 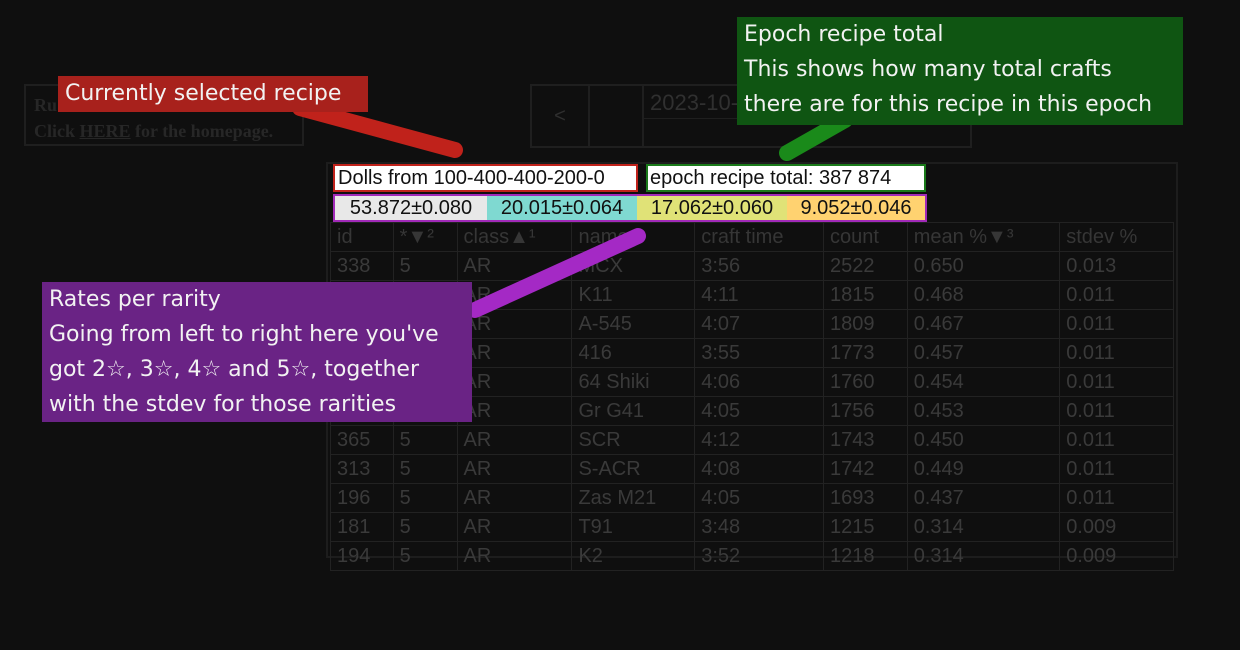 I want to click on cell-id: 181, so click(x=362, y=527).